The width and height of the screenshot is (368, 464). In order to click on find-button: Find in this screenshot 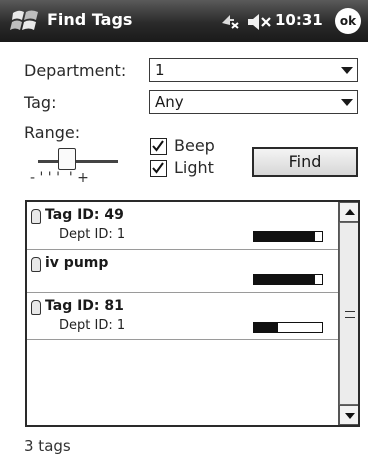, I will do `click(305, 162)`.